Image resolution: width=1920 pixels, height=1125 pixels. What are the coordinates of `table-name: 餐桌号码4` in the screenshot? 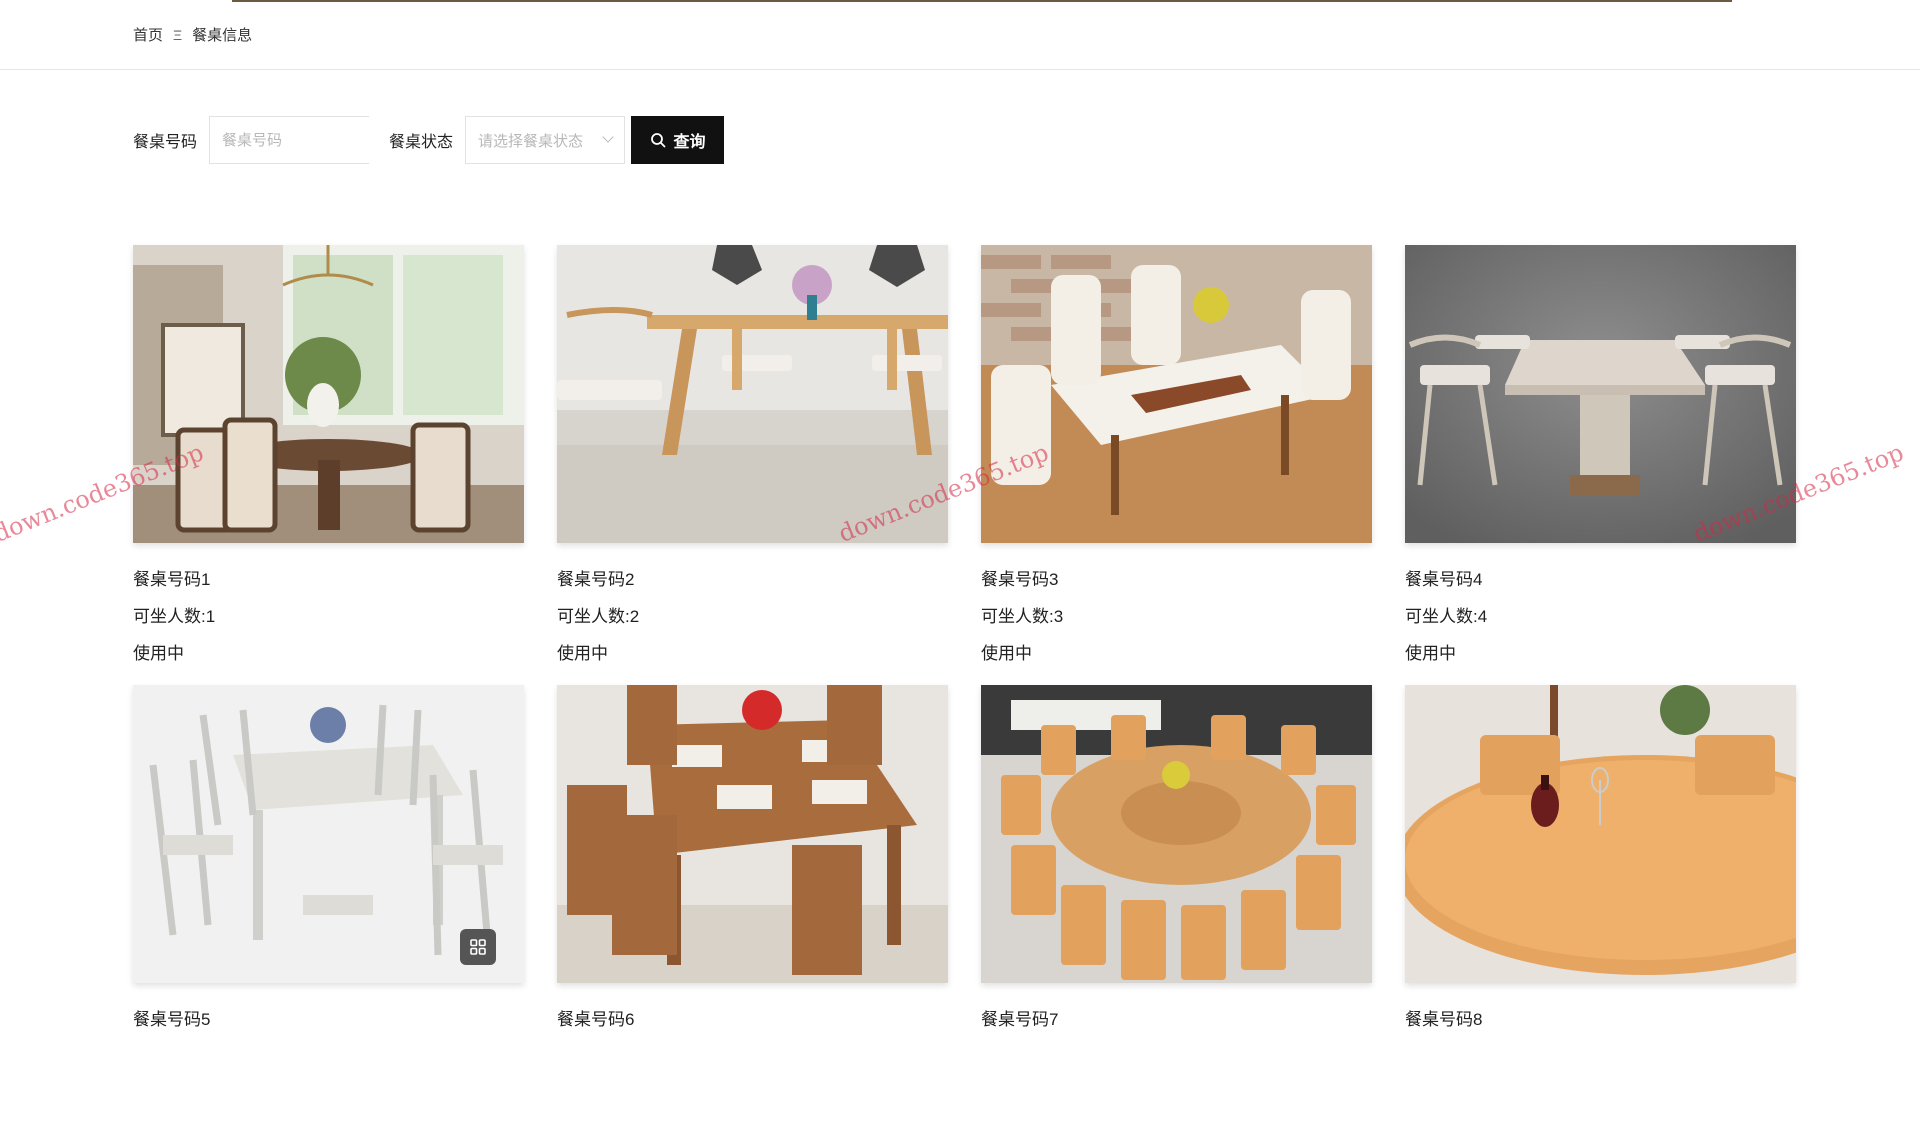 It's located at (1444, 579).